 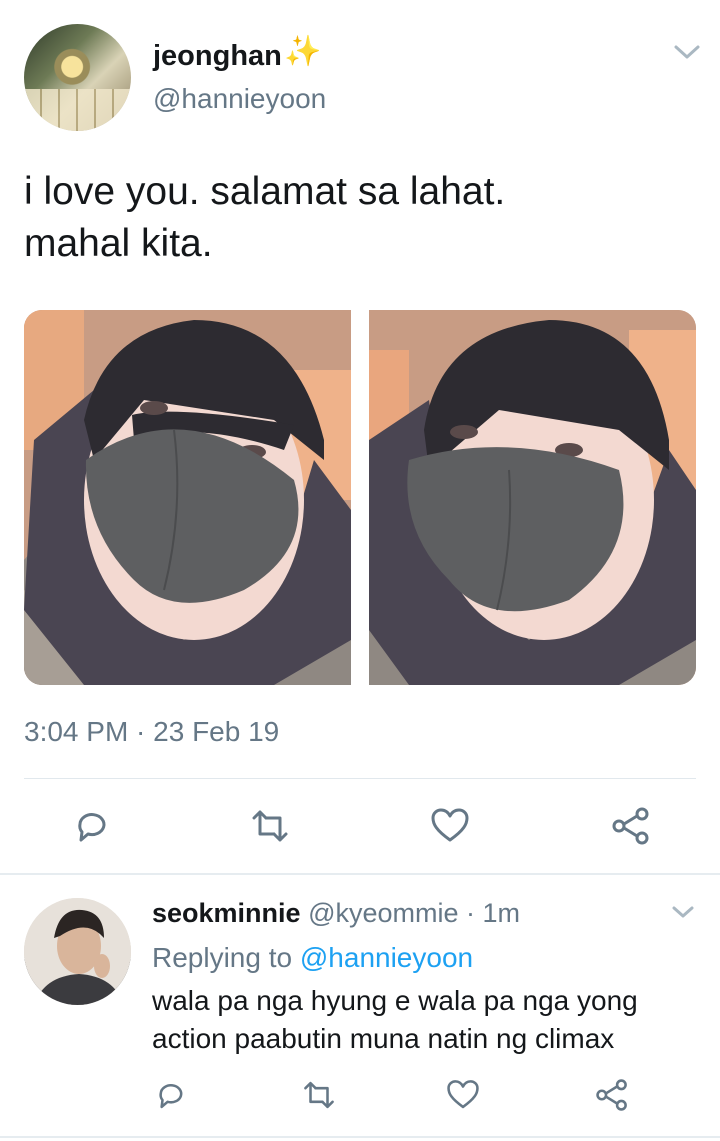 I want to click on username: @hannieyoon, so click(x=239, y=99).